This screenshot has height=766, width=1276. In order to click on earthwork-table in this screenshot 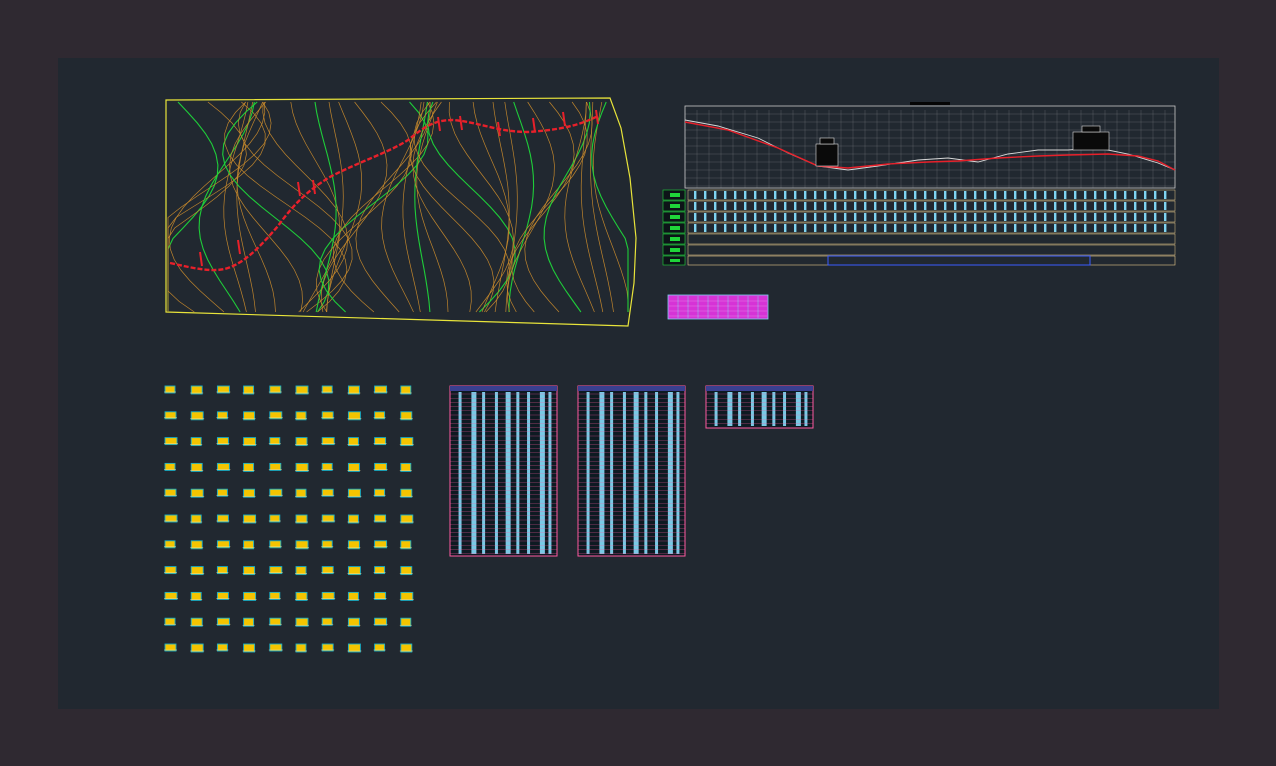, I will do `click(759, 407)`.